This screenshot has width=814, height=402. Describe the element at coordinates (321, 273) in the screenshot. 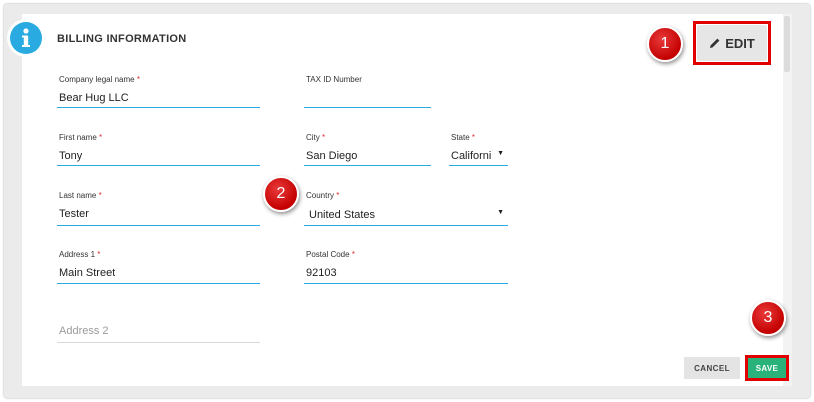

I see `postal-code-value: 92103` at that location.